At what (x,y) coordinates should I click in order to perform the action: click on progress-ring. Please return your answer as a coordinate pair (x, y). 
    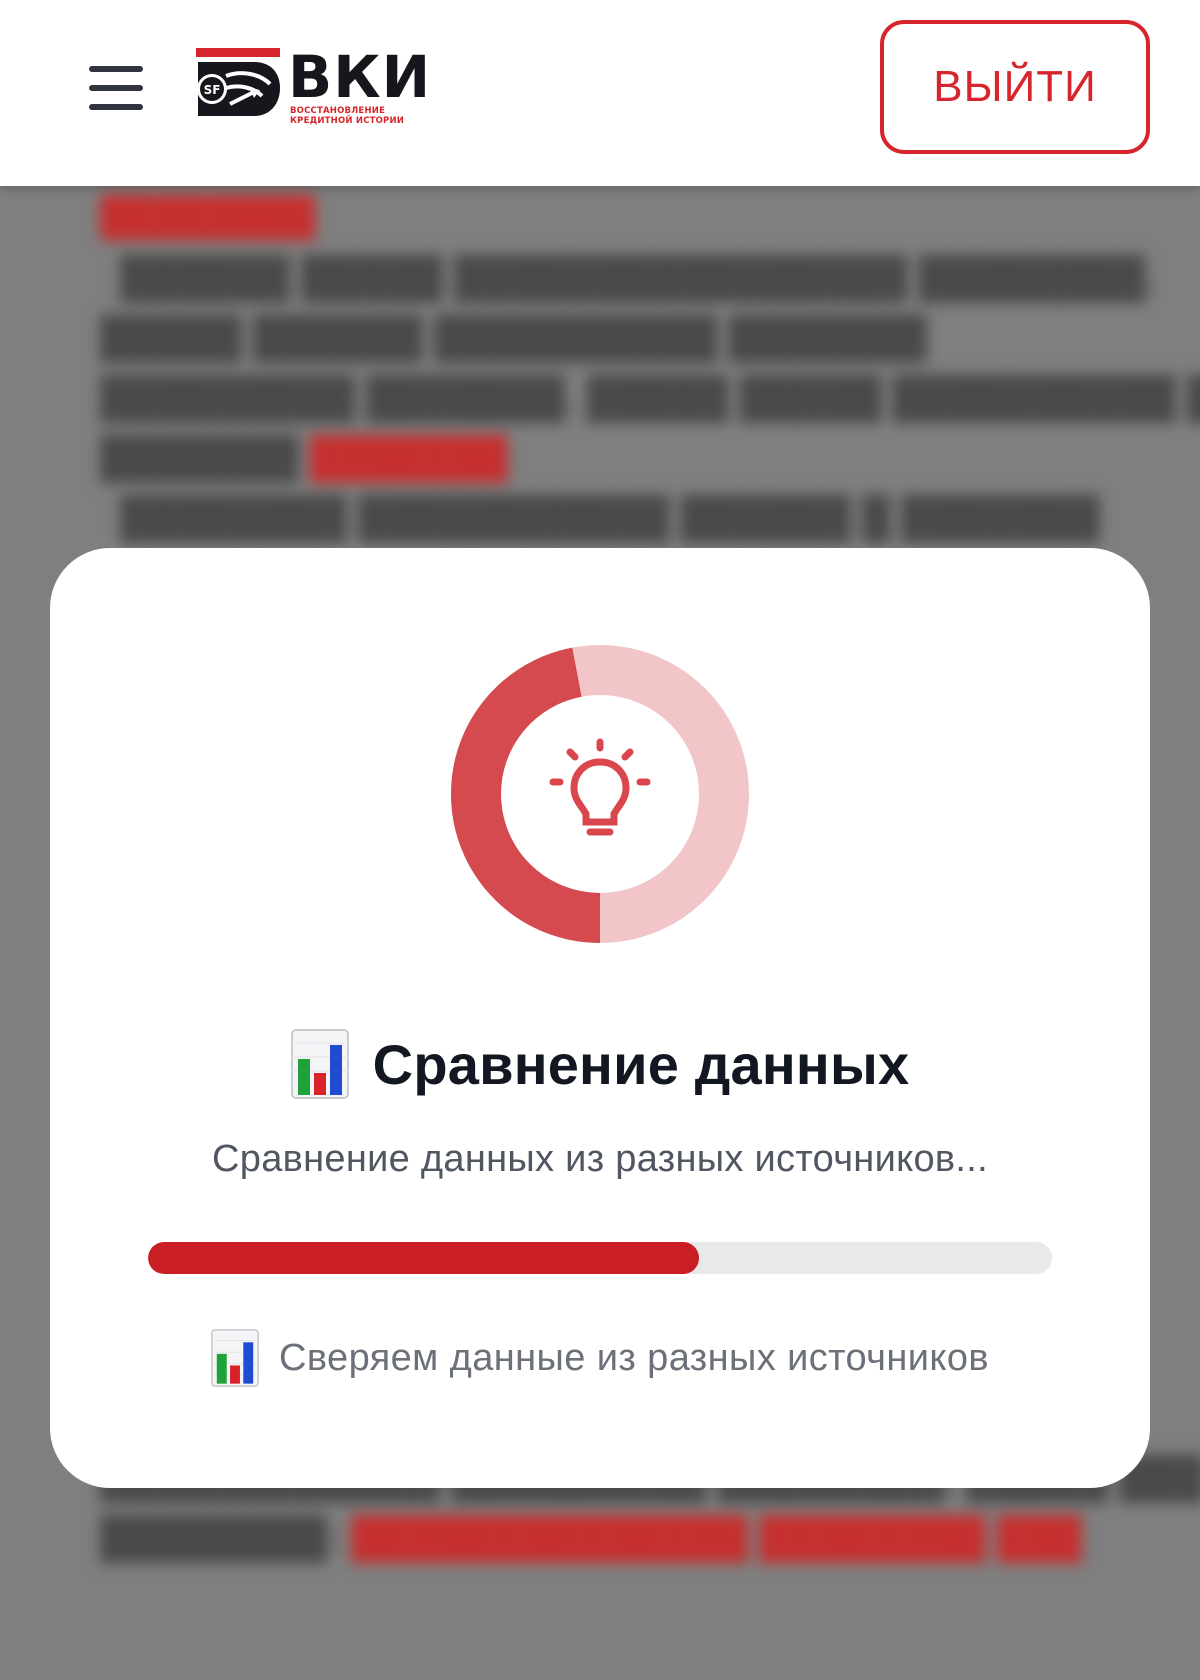
    Looking at the image, I should click on (600, 794).